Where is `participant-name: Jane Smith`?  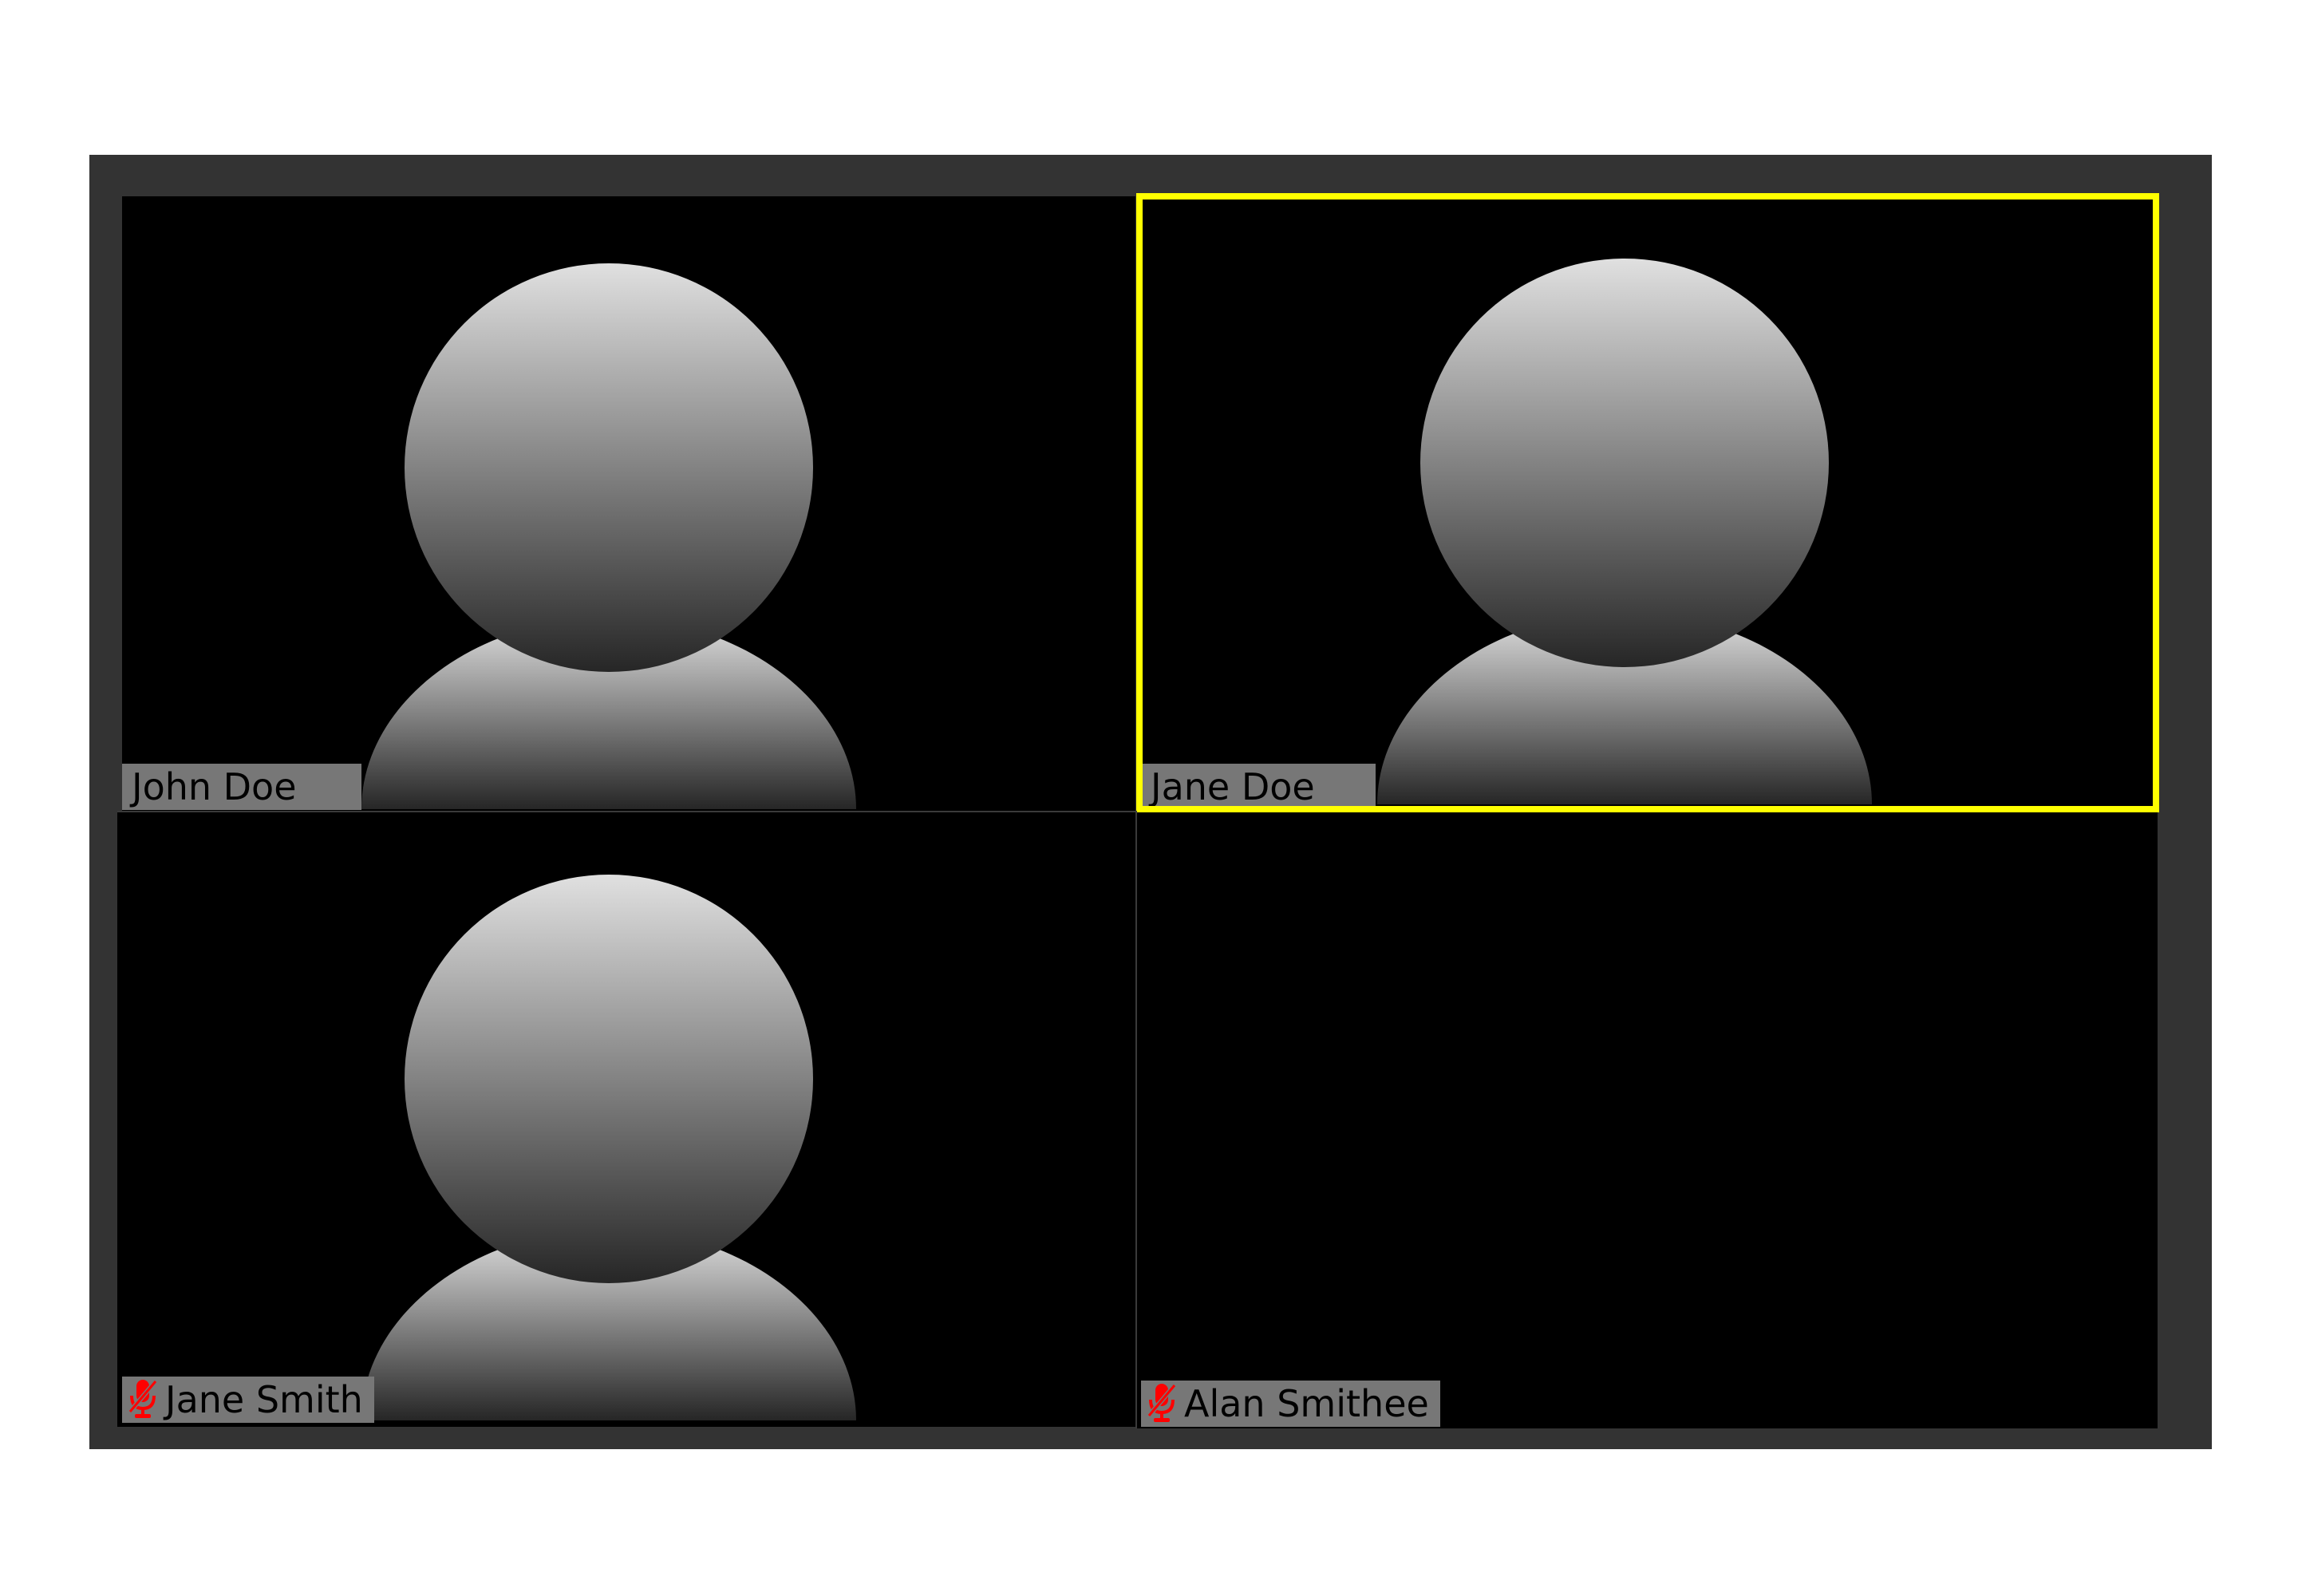 participant-name: Jane Smith is located at coordinates (264, 1399).